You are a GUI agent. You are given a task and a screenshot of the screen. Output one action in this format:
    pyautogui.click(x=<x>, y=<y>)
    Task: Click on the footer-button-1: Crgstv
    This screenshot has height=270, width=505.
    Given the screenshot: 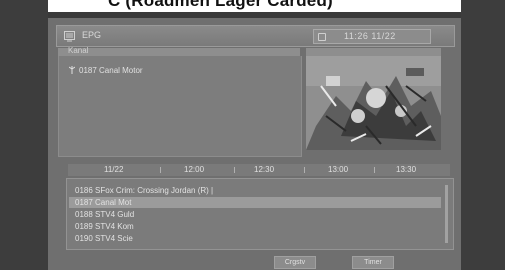 What is the action you would take?
    pyautogui.click(x=295, y=262)
    